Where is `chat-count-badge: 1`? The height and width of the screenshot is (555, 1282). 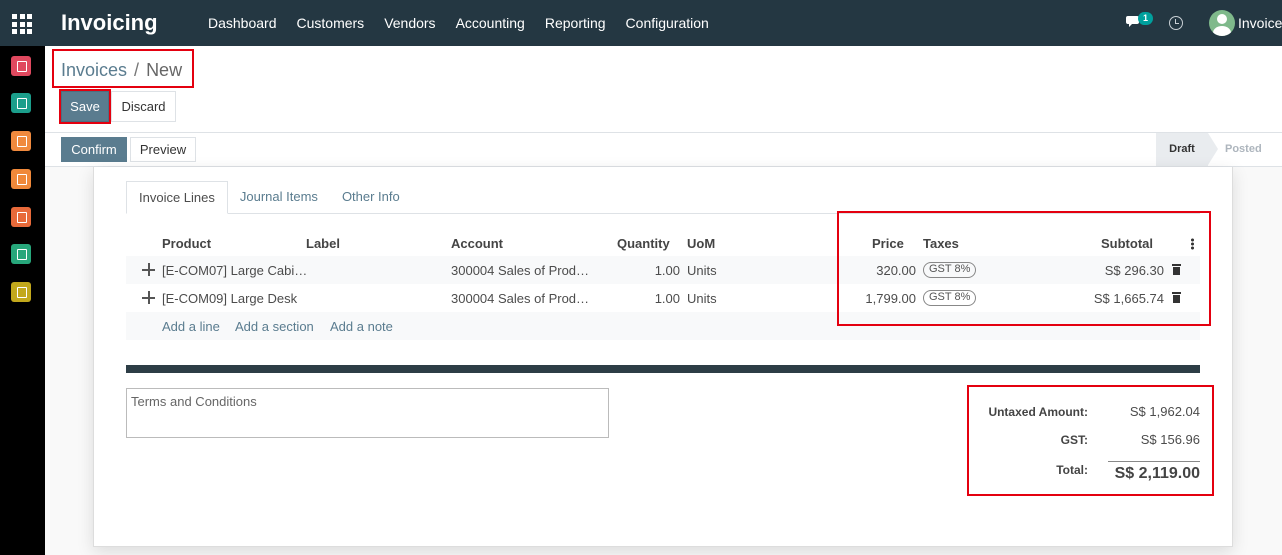 chat-count-badge: 1 is located at coordinates (1146, 18).